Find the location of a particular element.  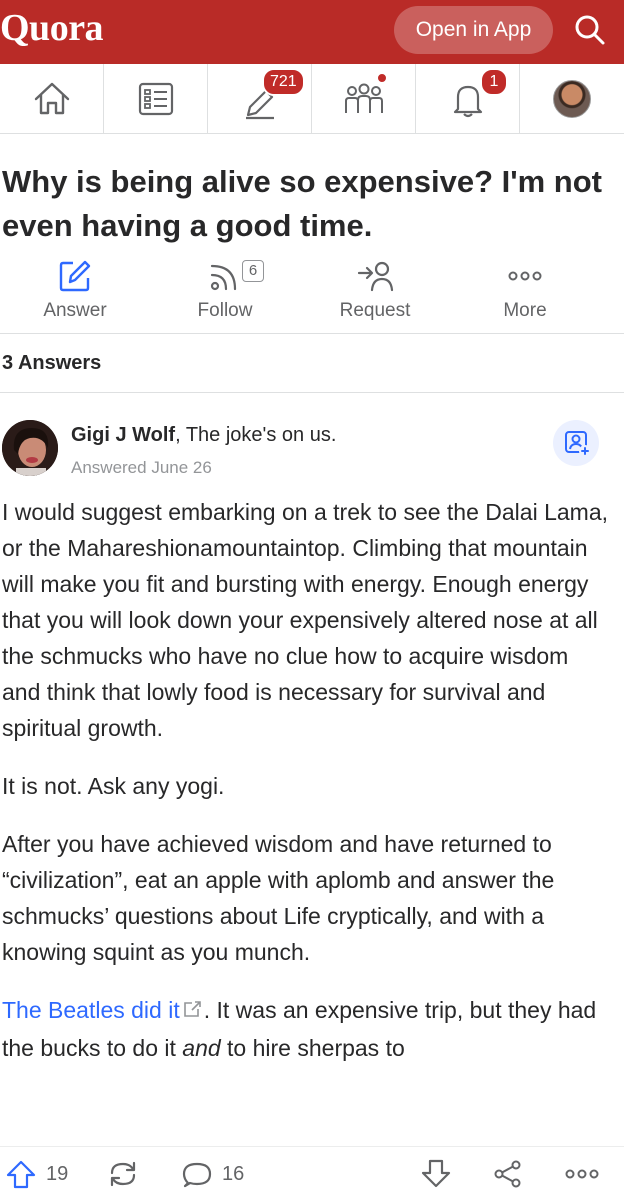

share-button is located at coordinates (508, 1174).